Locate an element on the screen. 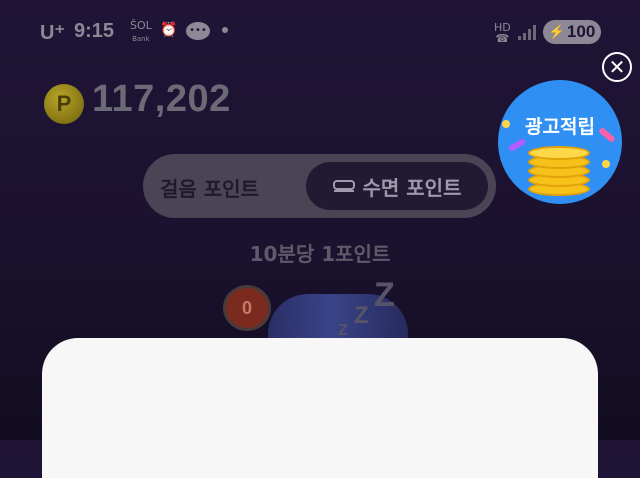 This screenshot has height=478, width=640. confetti-icon is located at coordinates (517, 145).